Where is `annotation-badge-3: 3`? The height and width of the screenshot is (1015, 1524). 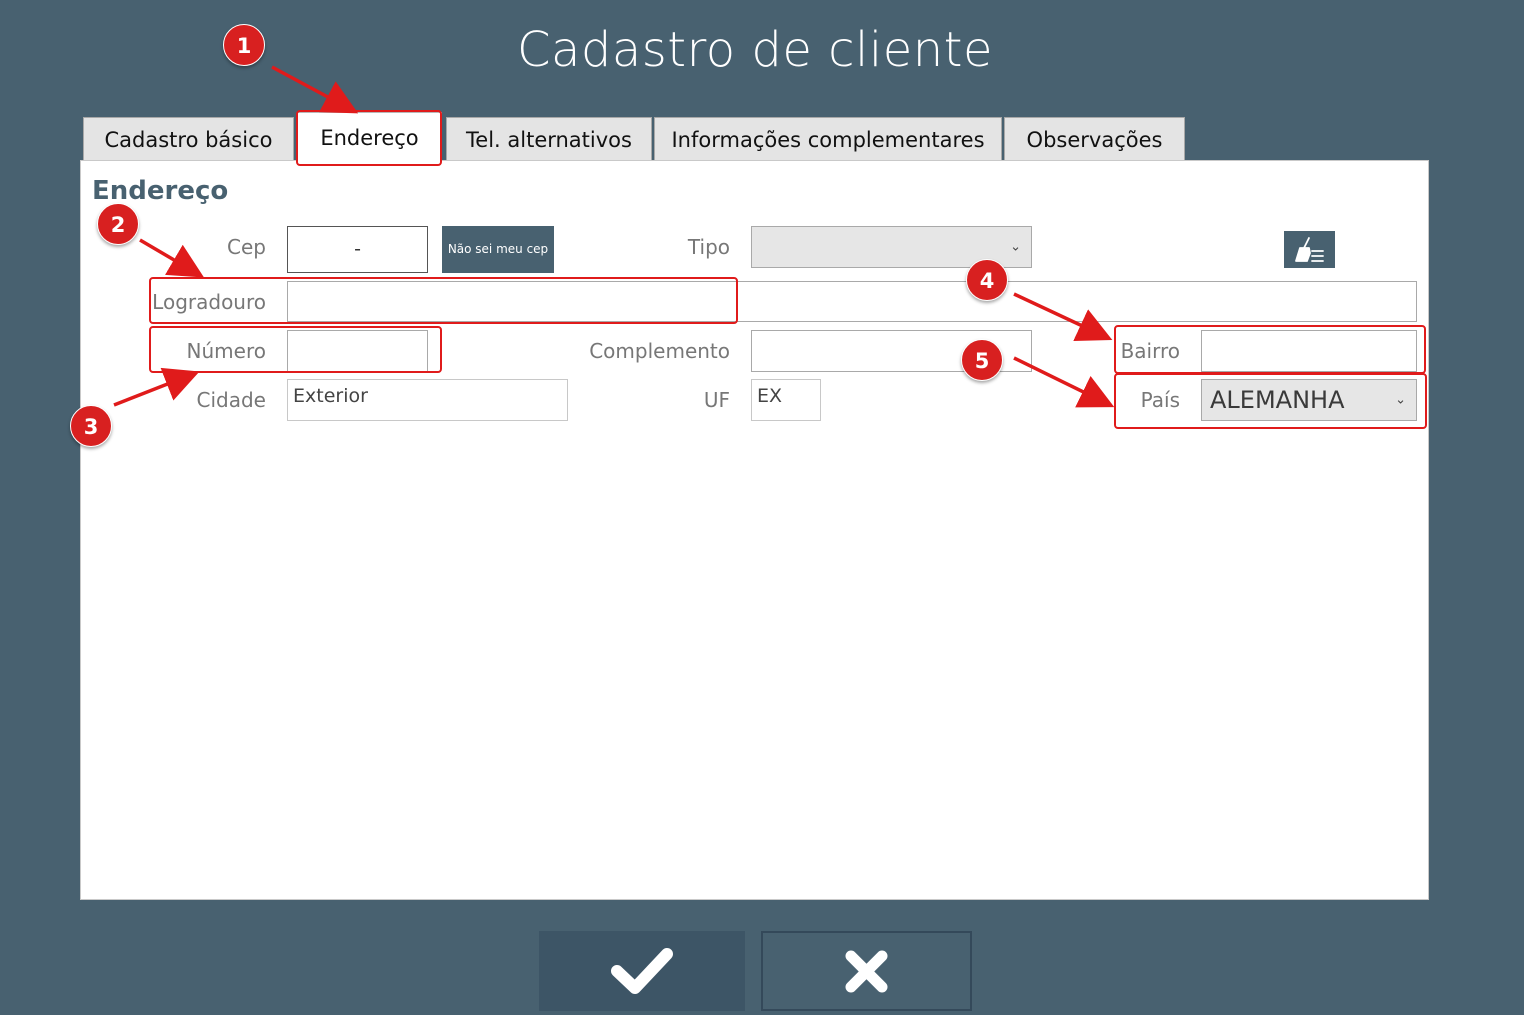
annotation-badge-3: 3 is located at coordinates (91, 426).